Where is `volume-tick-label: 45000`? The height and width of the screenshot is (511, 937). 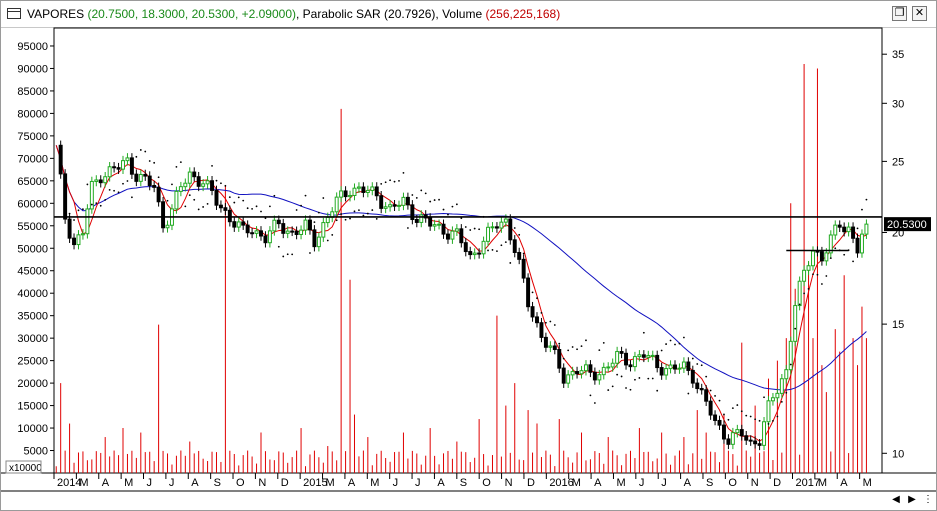 volume-tick-label: 45000 is located at coordinates (32, 272).